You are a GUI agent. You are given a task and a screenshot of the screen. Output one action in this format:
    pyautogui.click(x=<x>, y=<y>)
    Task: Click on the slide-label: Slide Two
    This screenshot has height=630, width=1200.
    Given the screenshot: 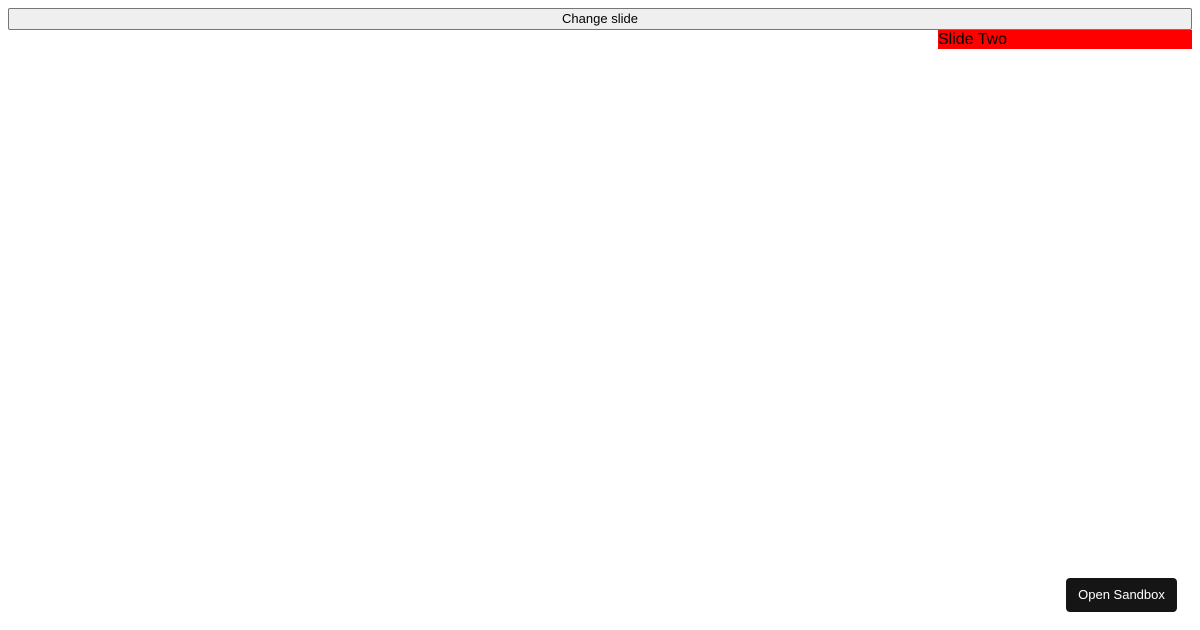 What is the action you would take?
    pyautogui.click(x=973, y=39)
    